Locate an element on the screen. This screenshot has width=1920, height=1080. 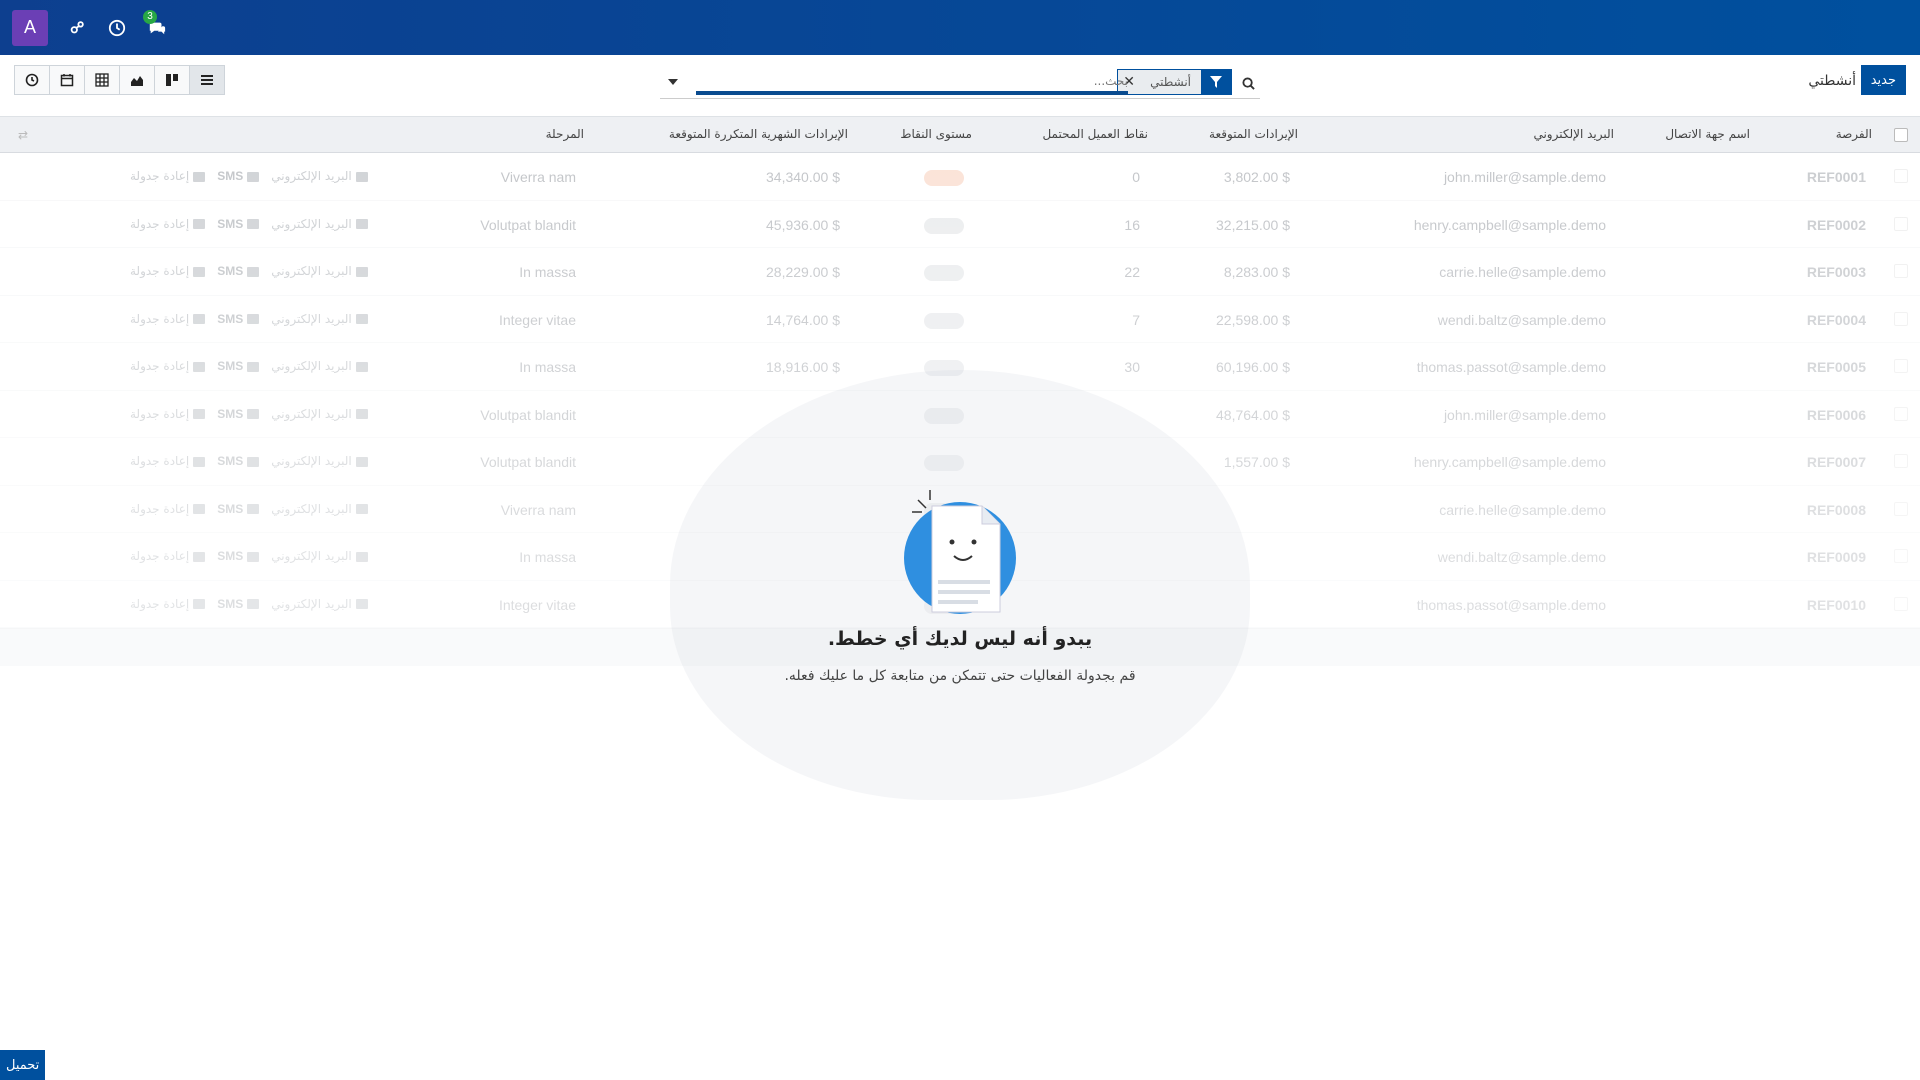
control-panel: جديد أنشطتي أنشطتي ✕ is located at coordinates (960, 86).